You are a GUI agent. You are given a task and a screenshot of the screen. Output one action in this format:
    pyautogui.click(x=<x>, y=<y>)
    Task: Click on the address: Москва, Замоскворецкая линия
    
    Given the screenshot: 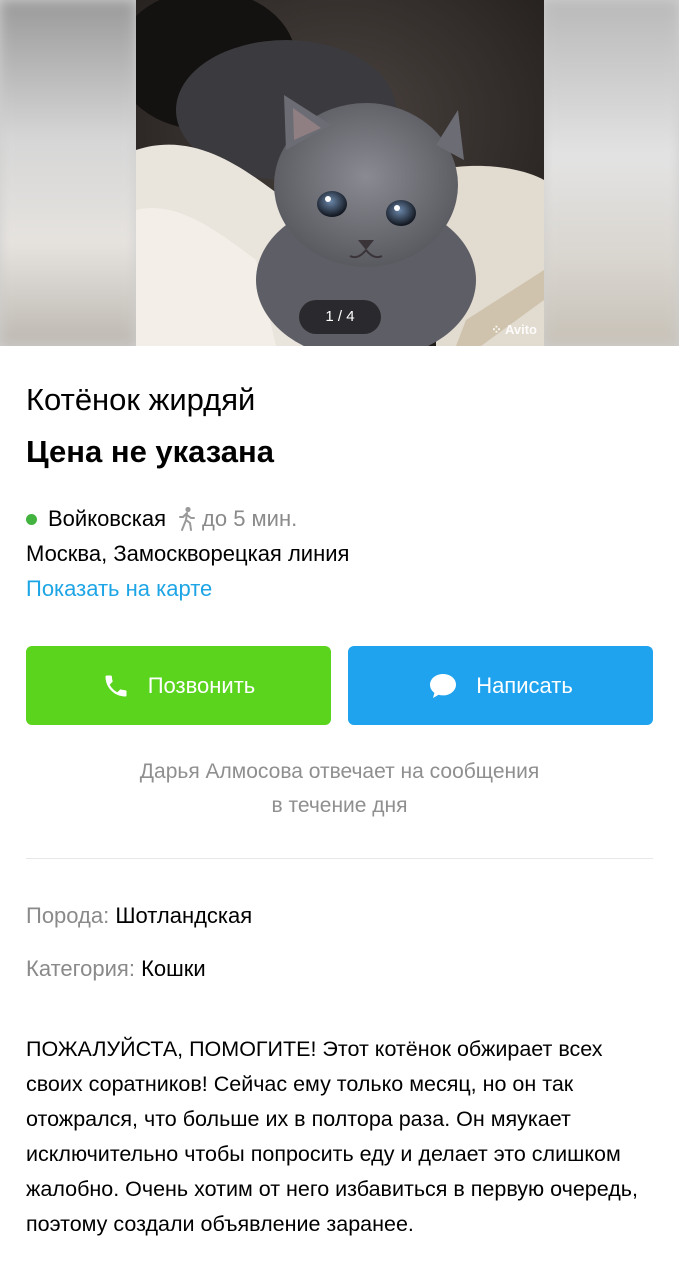 What is the action you would take?
    pyautogui.click(x=188, y=553)
    